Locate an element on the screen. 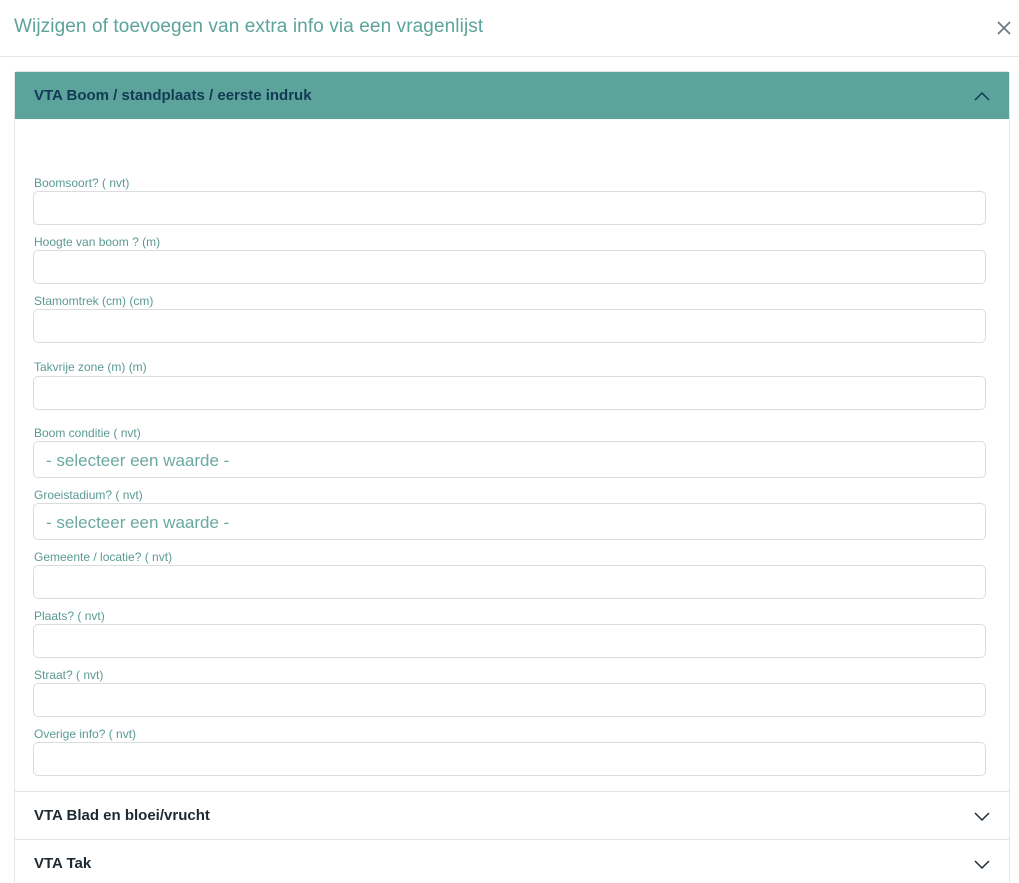  hoogte-input is located at coordinates (509, 267).